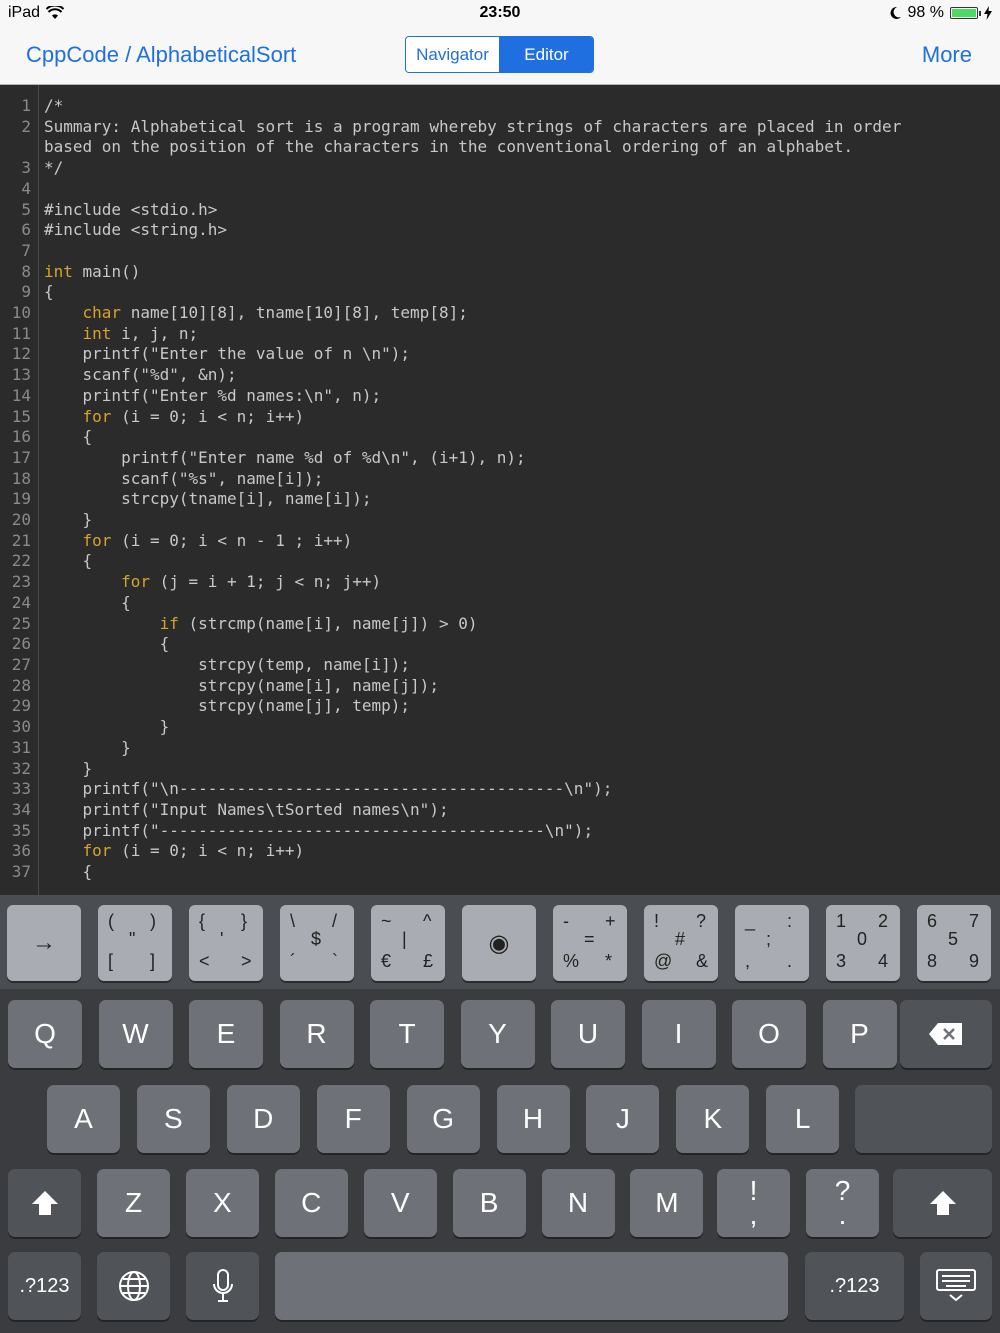  I want to click on key-w: W, so click(135, 1034).